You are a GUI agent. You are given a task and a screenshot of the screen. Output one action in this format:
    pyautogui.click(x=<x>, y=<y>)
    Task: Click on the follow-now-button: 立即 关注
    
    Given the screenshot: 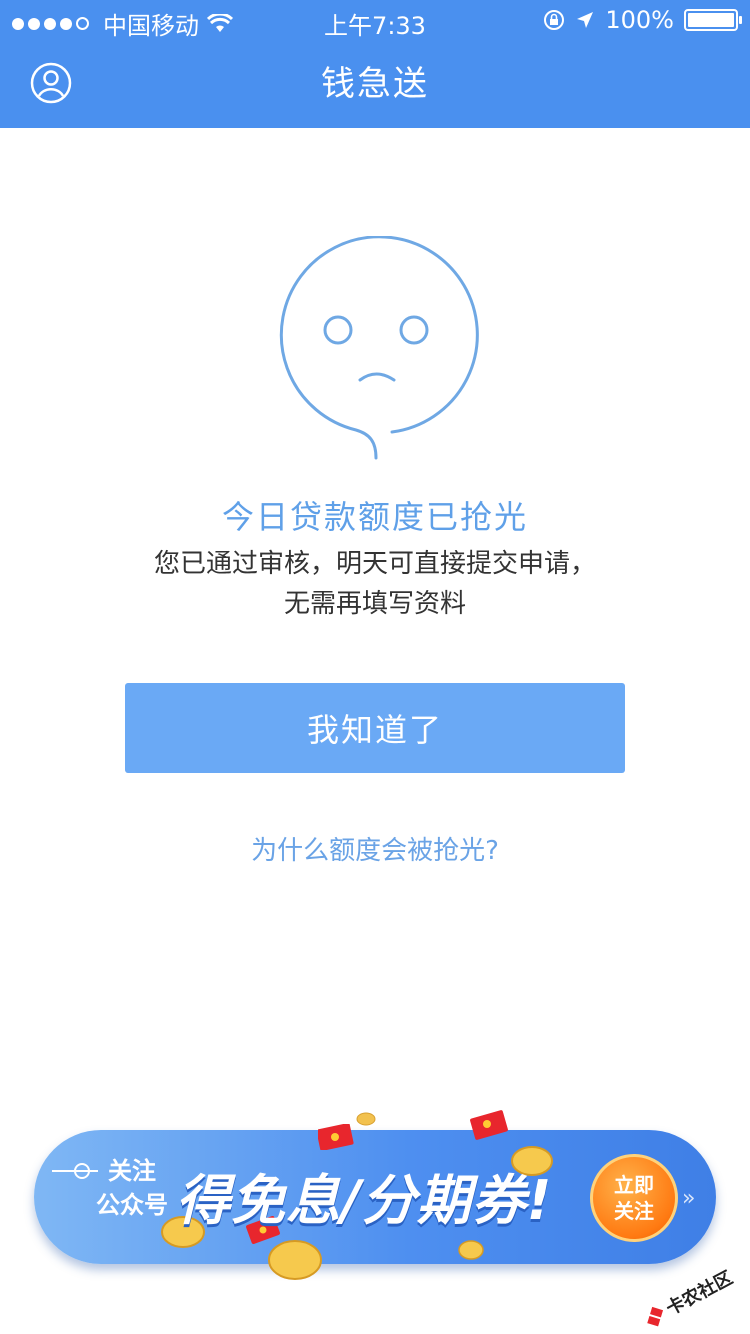 What is the action you would take?
    pyautogui.click(x=634, y=1198)
    